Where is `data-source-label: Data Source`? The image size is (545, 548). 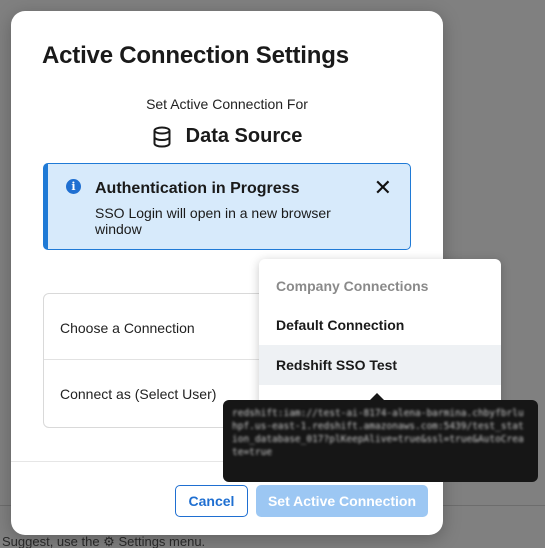
data-source-label: Data Source is located at coordinates (244, 136).